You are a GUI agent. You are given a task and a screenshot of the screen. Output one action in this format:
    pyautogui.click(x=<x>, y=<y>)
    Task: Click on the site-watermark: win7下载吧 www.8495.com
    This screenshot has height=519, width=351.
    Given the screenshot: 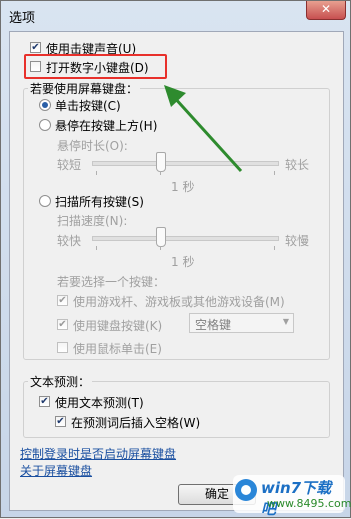 What is the action you would take?
    pyautogui.click(x=292, y=496)
    